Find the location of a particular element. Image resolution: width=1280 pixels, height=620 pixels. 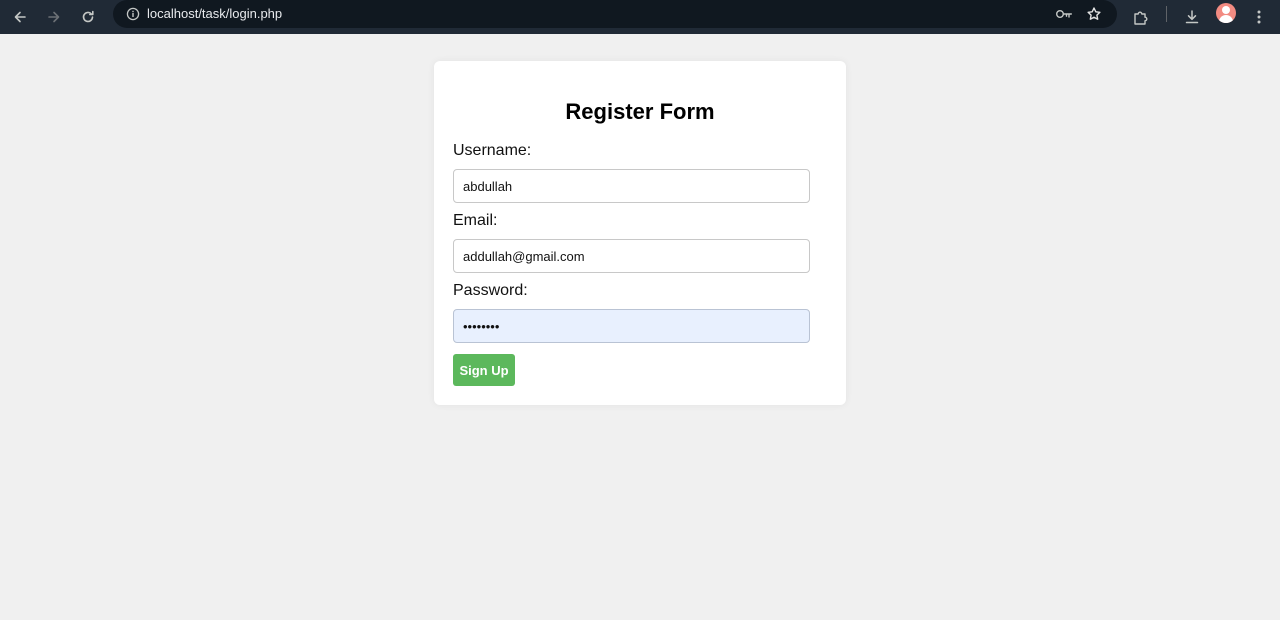

download-icon is located at coordinates (1192, 17).